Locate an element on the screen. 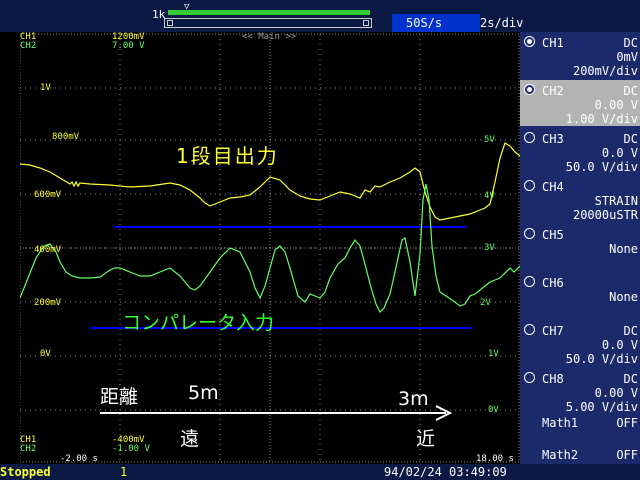 This screenshot has height=480, width=640. channel-ch1: CH1 DC 0mV 200mV/div is located at coordinates (580, 55).